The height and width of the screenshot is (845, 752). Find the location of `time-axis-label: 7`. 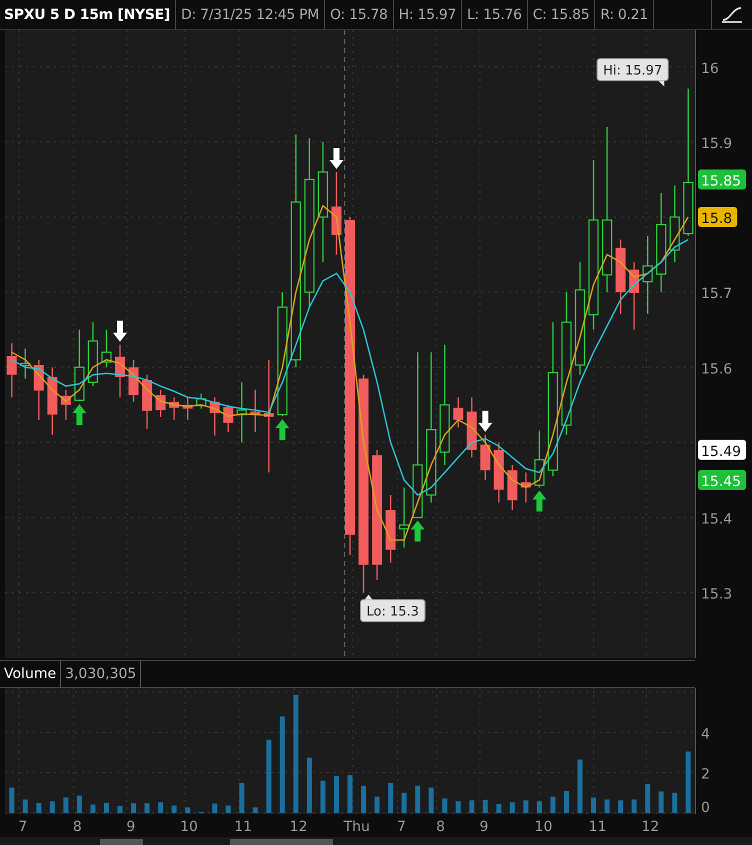

time-axis-label: 7 is located at coordinates (23, 827).